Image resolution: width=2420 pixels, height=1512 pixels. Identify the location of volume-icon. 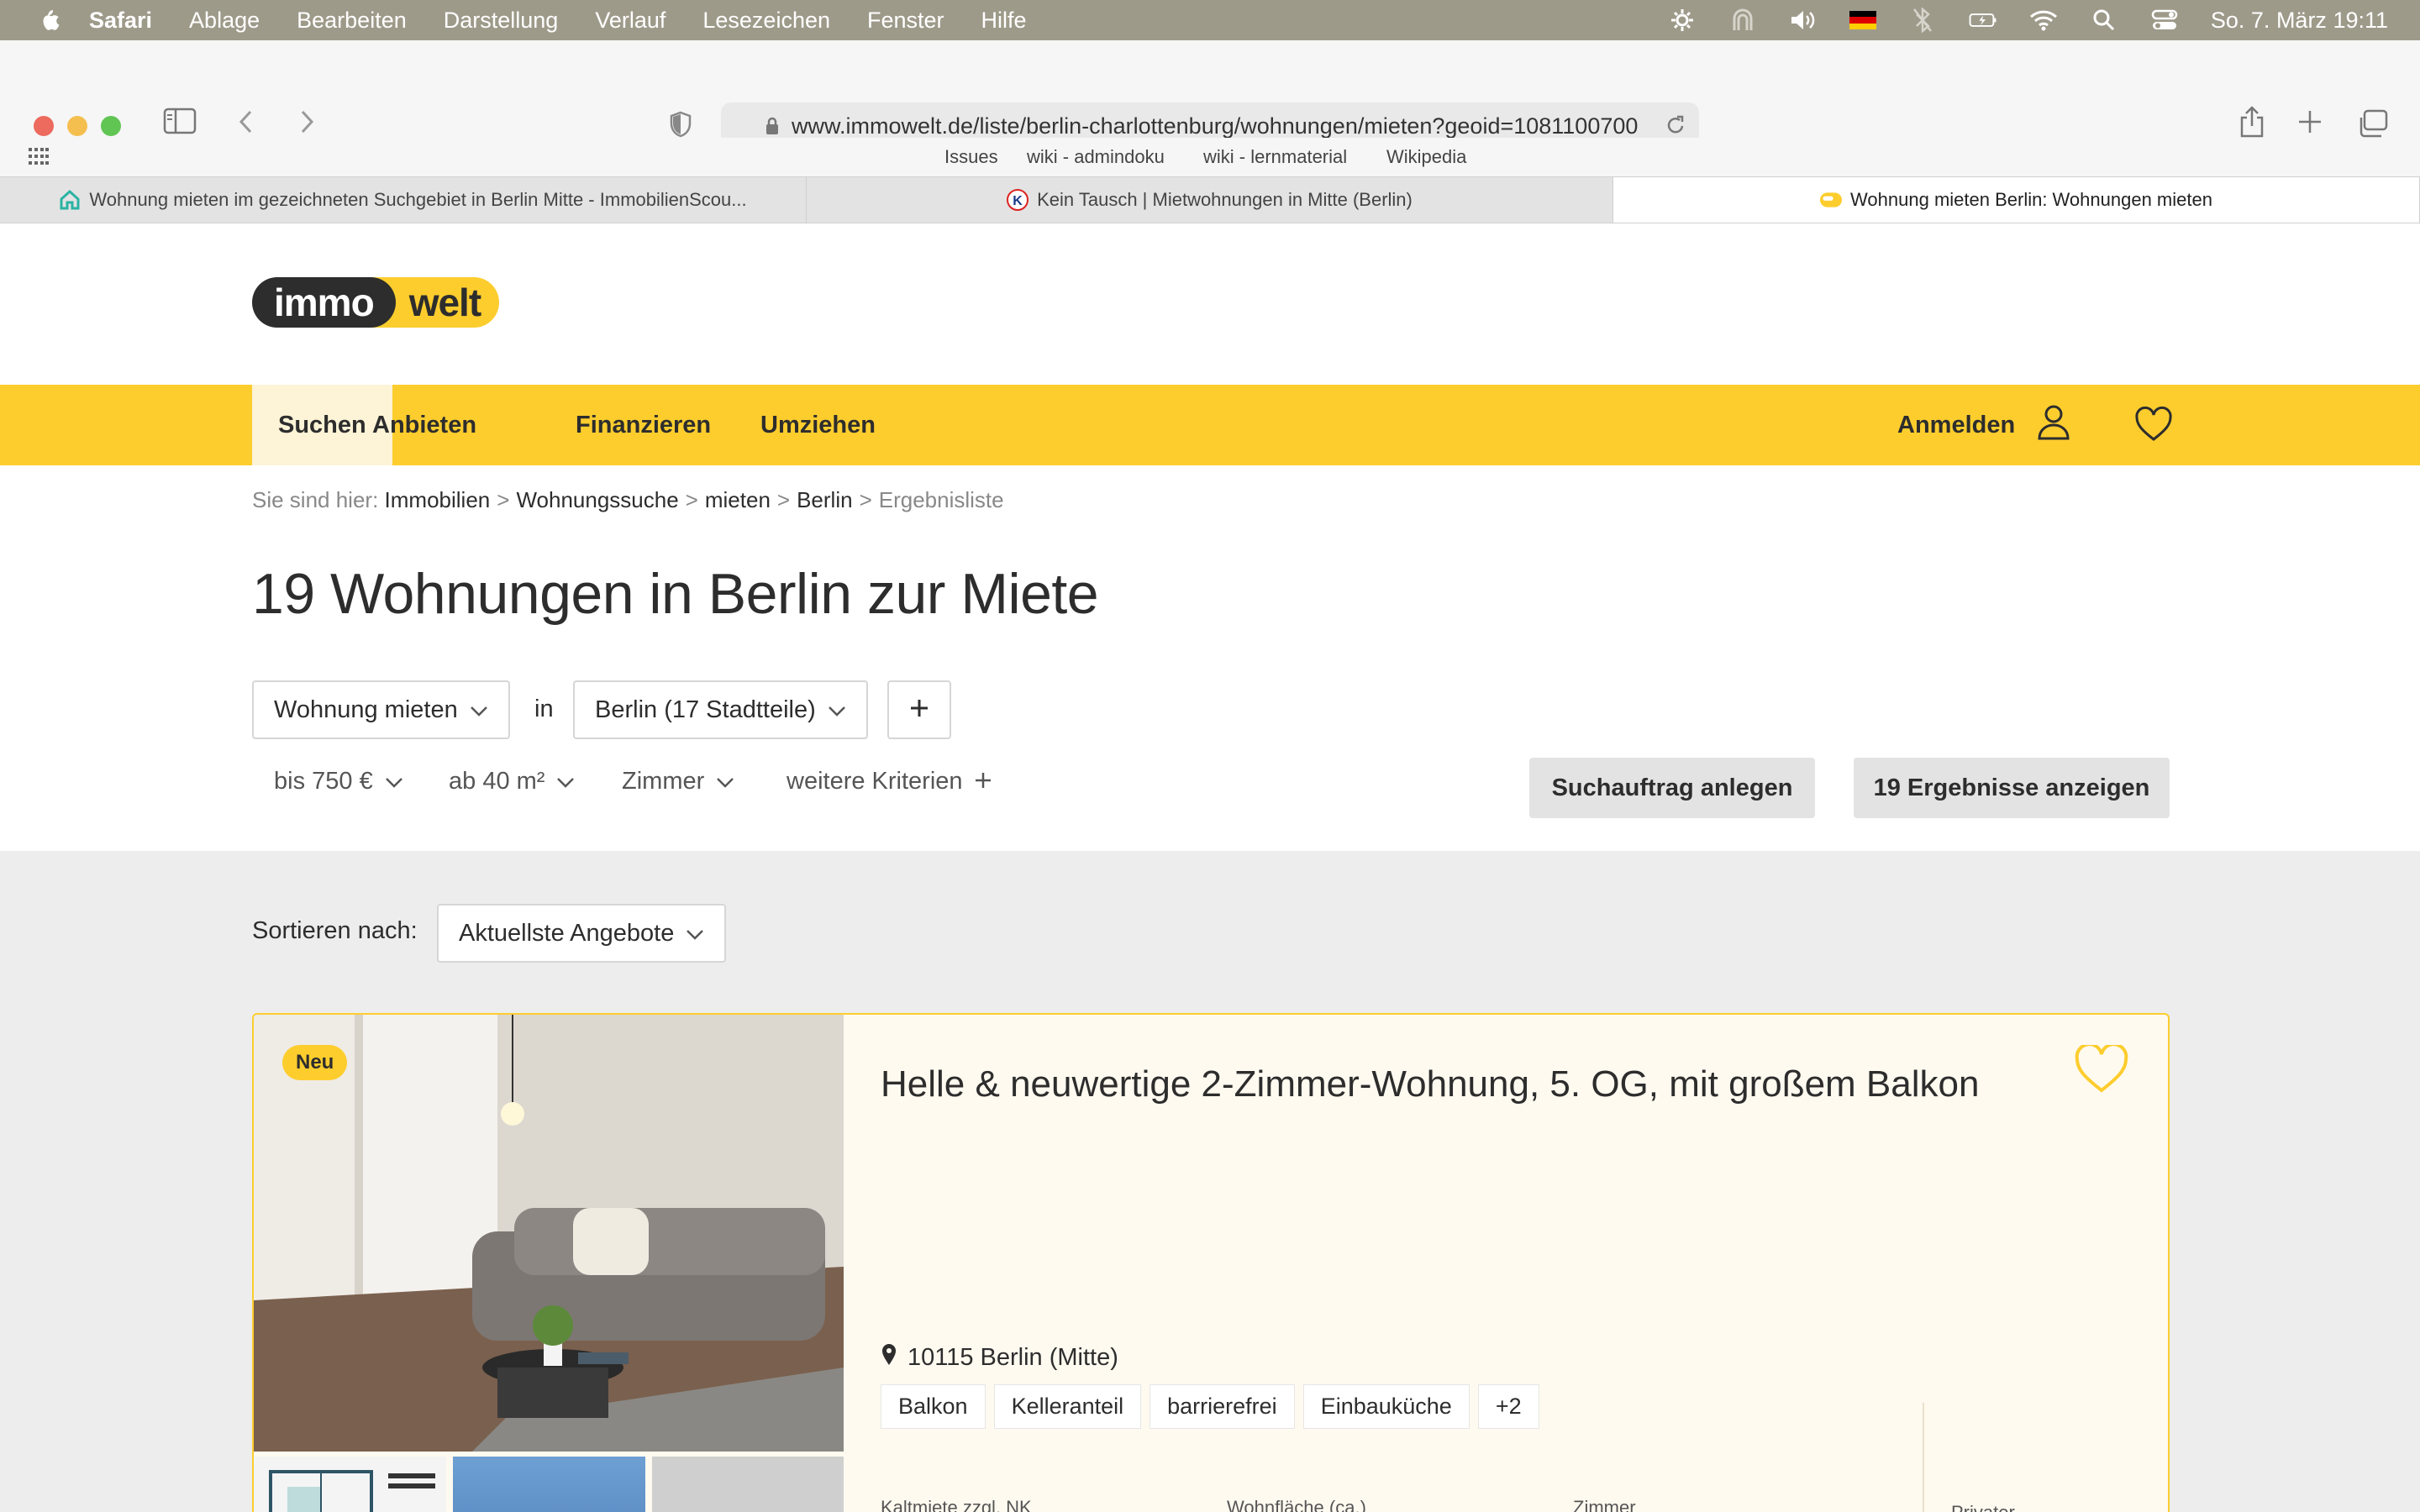
(1803, 20).